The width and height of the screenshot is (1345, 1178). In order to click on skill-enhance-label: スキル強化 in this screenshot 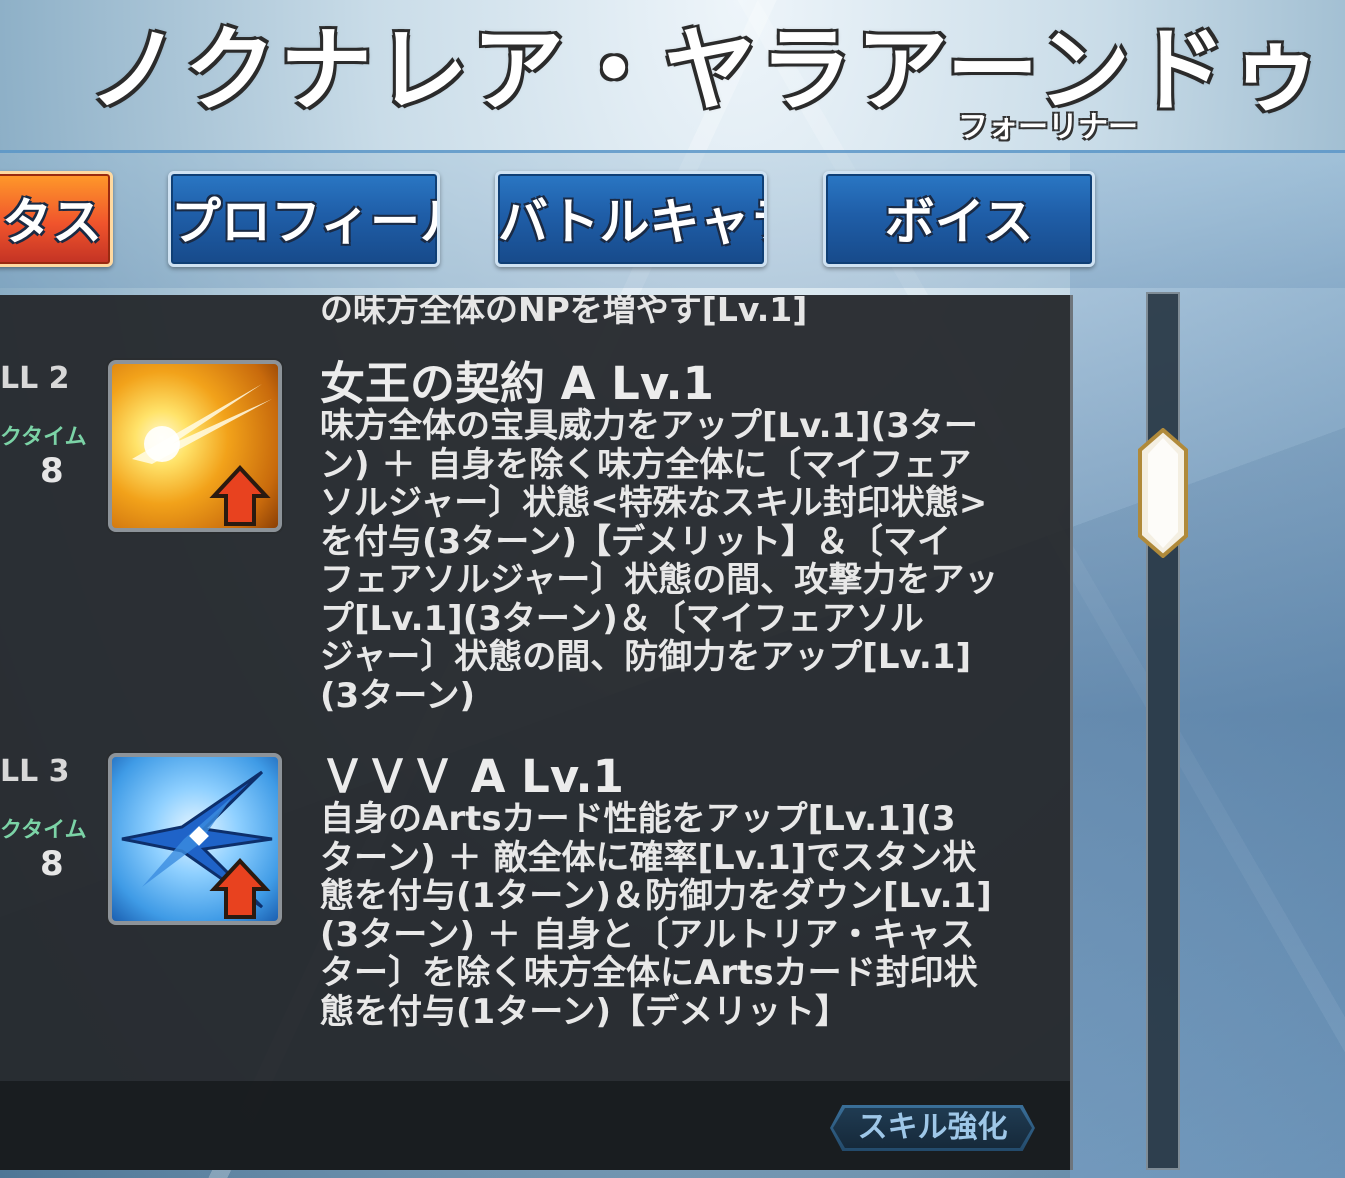, I will do `click(932, 1127)`.